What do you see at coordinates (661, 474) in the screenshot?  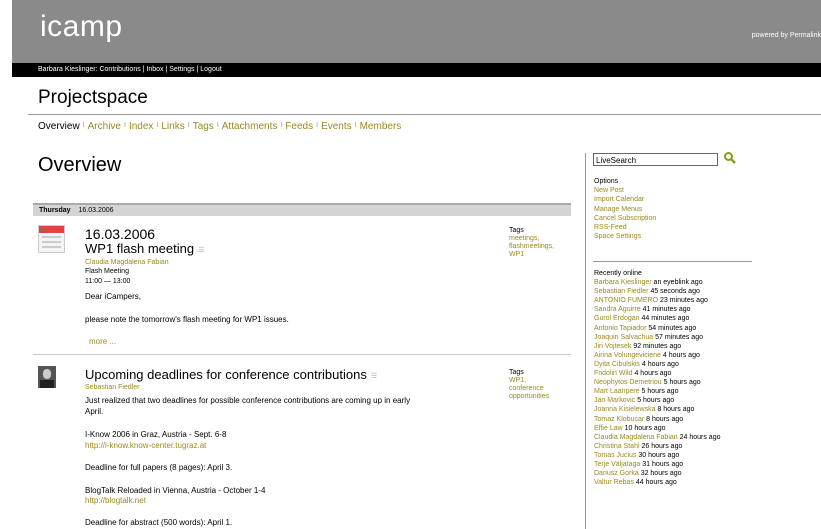 I see `online-time: 32 hours ago` at bounding box center [661, 474].